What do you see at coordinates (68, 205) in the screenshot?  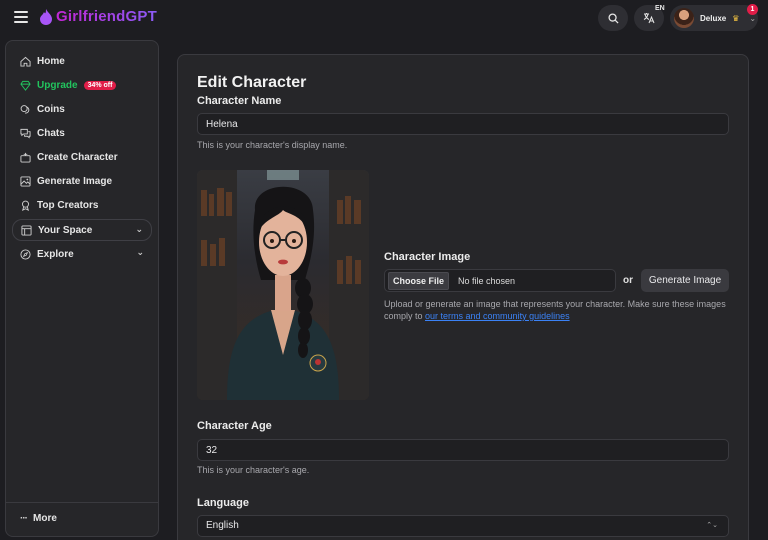 I see `sidebar-item-label: Top Creators` at bounding box center [68, 205].